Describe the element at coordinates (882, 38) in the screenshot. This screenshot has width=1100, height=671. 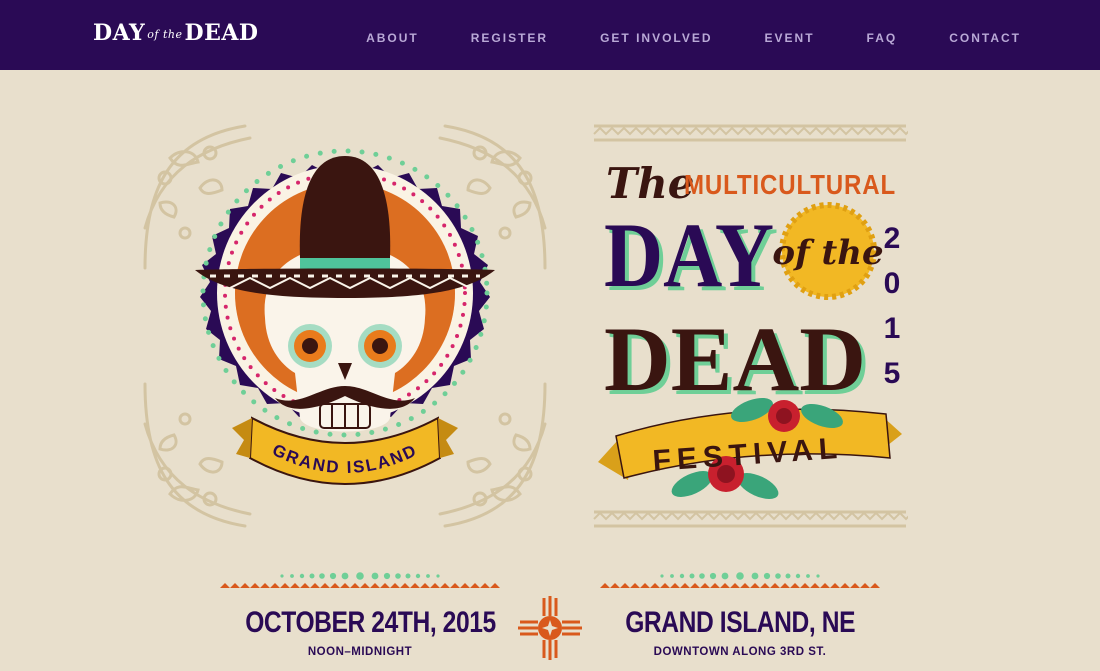
I see `nav-faq: FAQ` at that location.